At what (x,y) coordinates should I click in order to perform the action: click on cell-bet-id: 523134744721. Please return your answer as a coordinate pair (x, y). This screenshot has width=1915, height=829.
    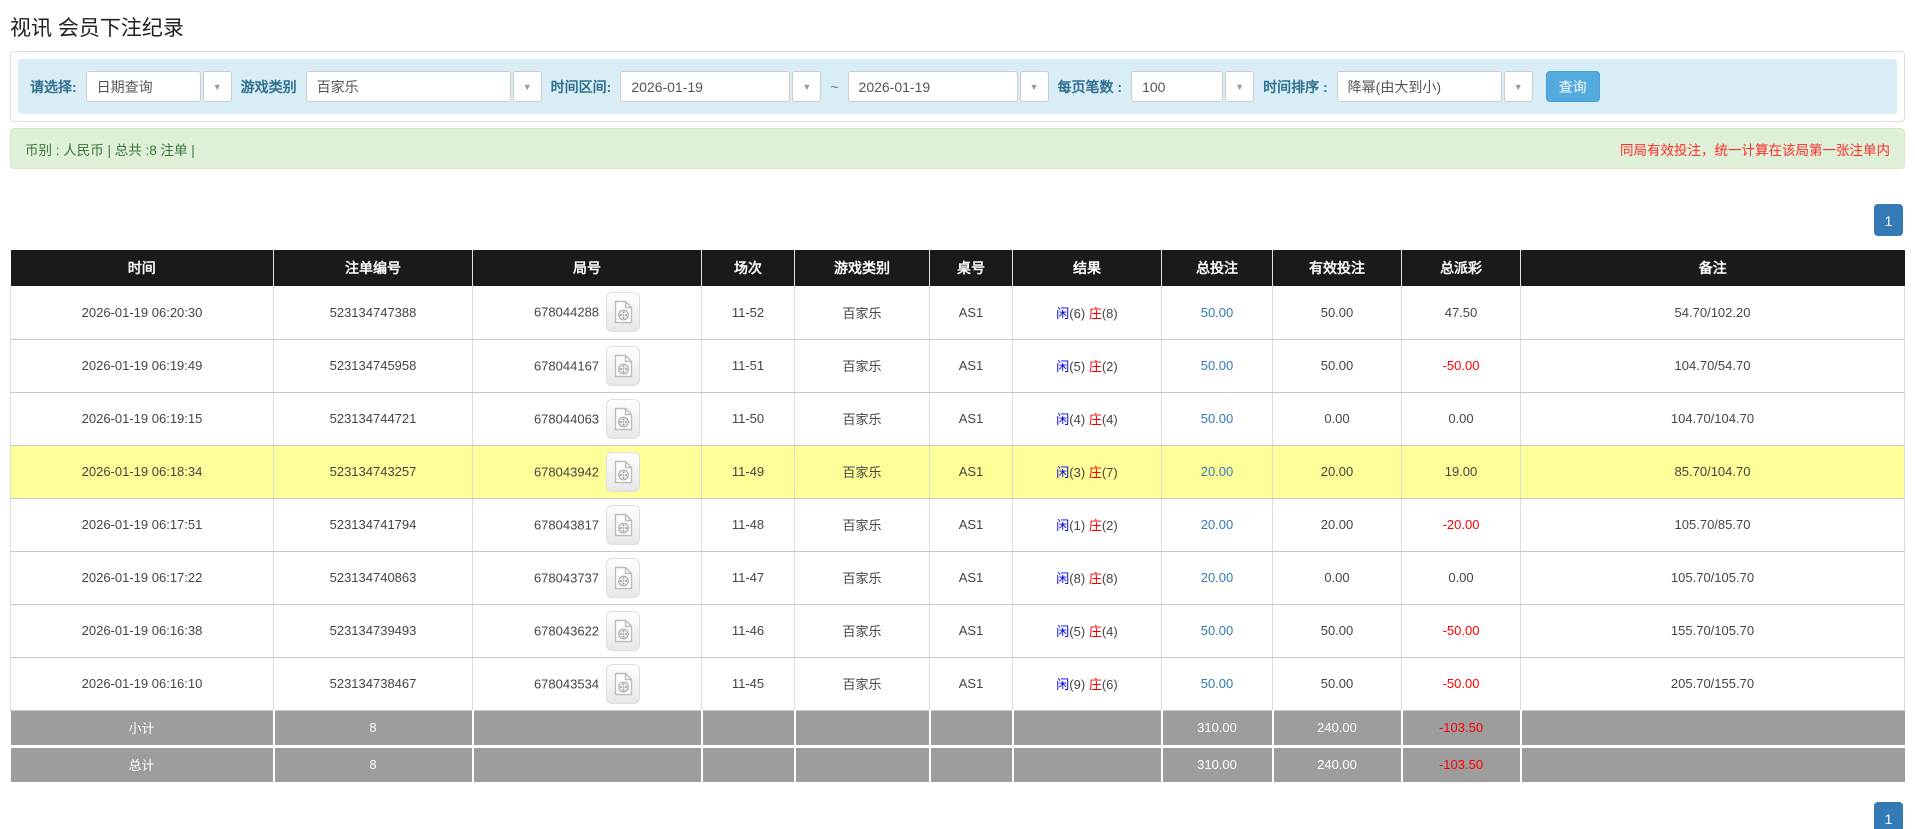
    Looking at the image, I should click on (373, 419).